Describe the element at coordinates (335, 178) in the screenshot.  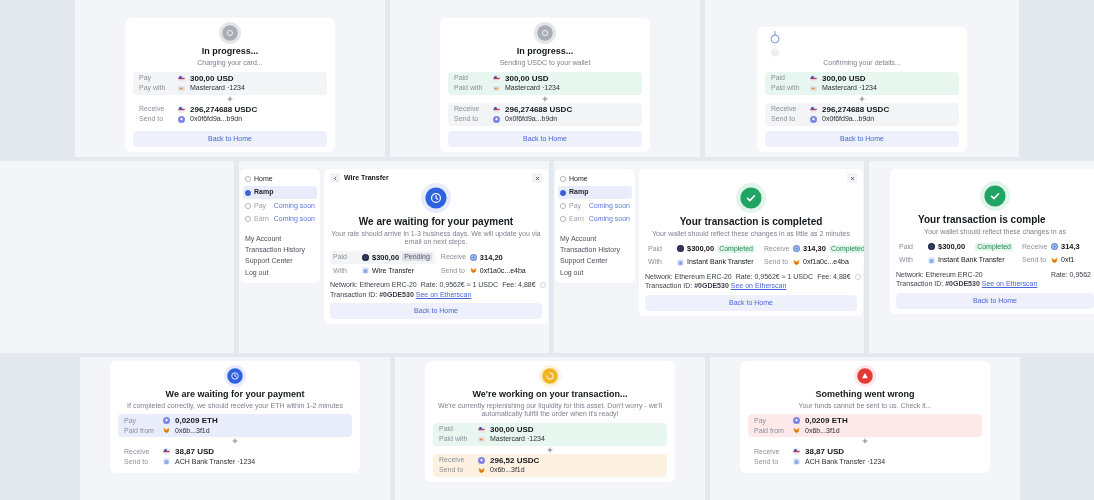
I see `back-button` at that location.